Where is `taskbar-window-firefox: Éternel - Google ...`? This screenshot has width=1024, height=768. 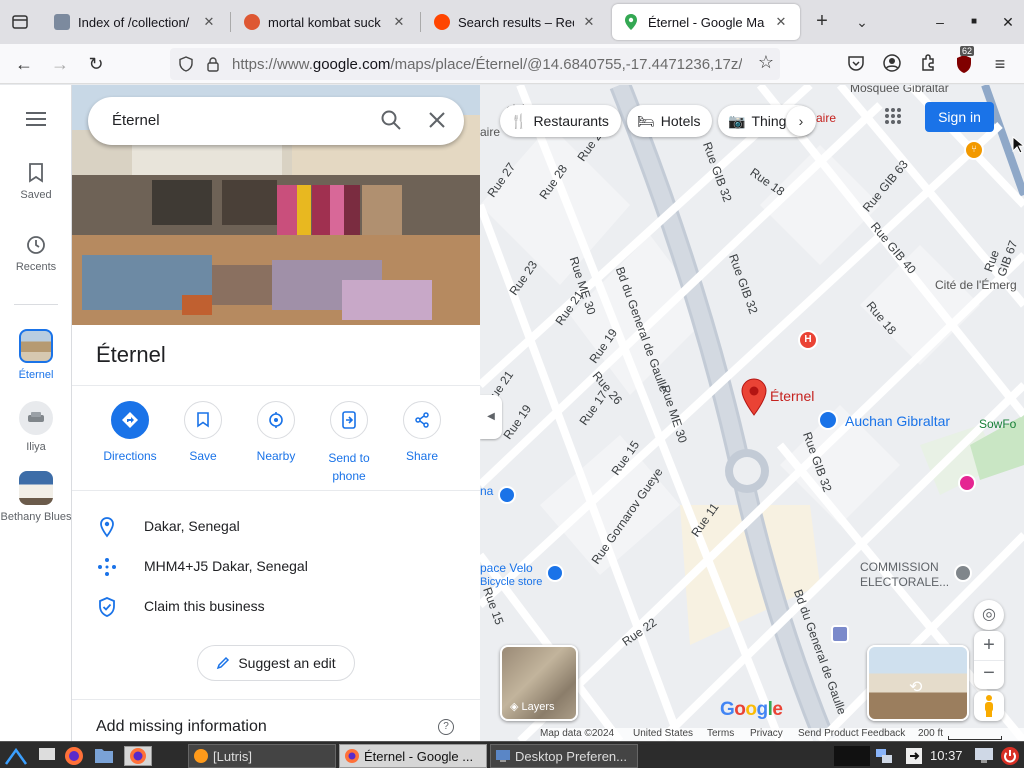 taskbar-window-firefox: Éternel - Google ... is located at coordinates (413, 756).